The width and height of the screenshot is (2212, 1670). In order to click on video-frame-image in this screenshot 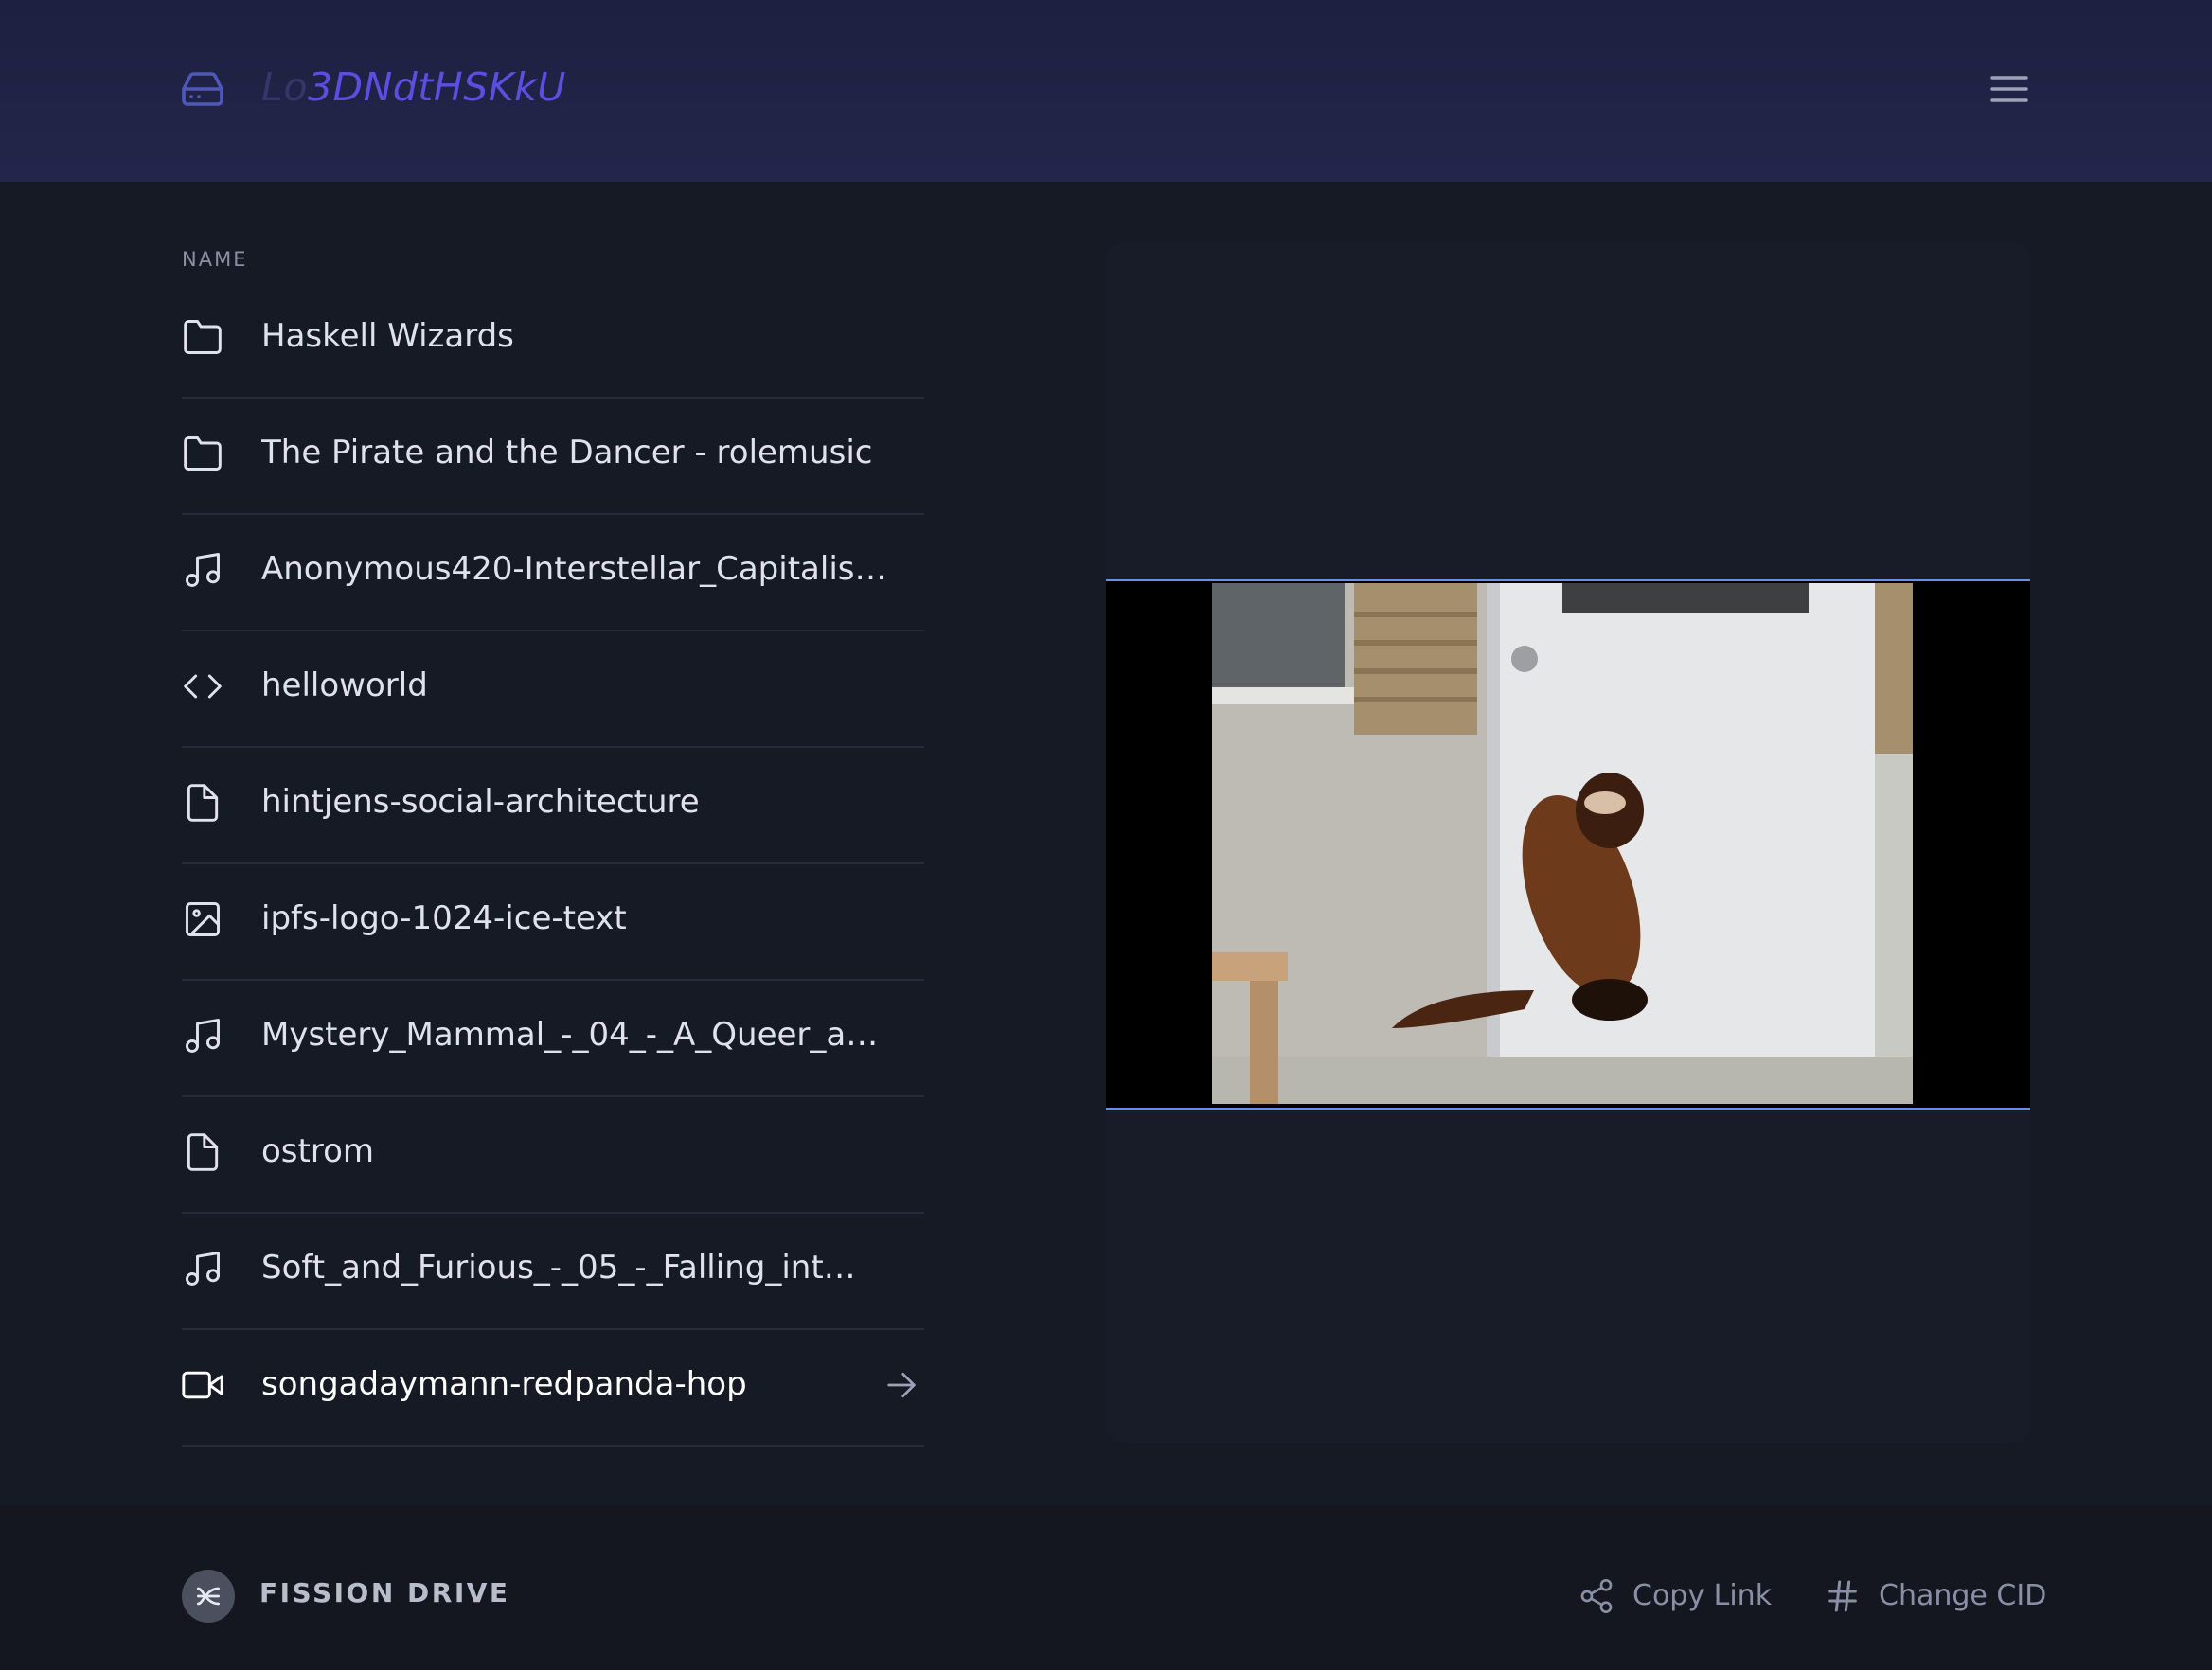, I will do `click(1562, 843)`.